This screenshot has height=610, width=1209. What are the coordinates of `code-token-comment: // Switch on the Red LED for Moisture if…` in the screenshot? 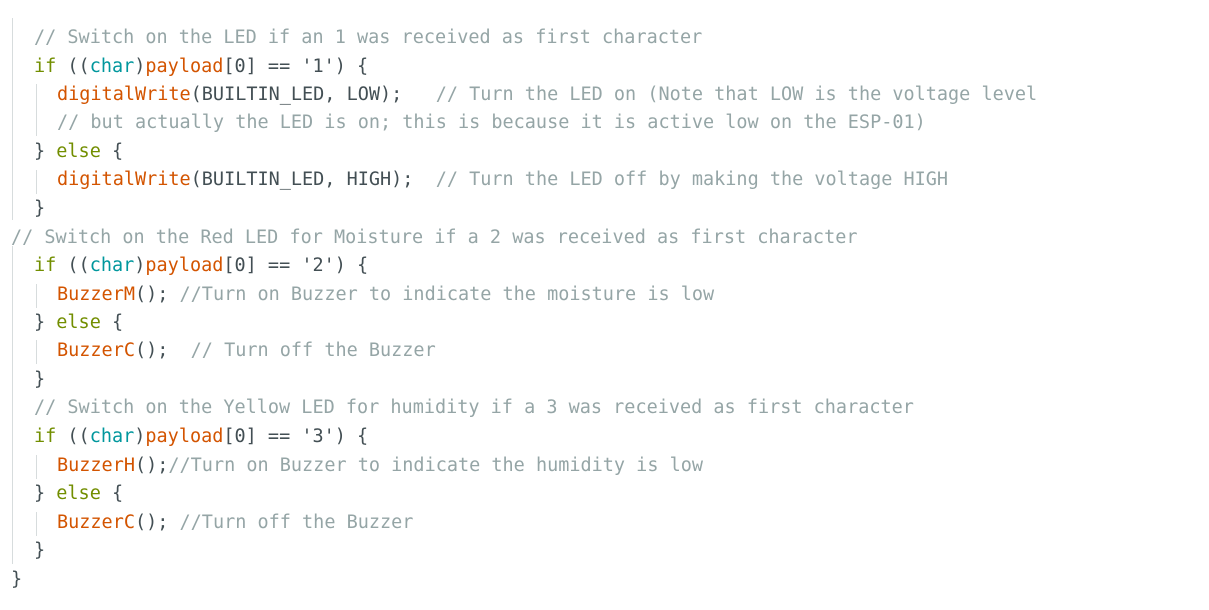 It's located at (434, 237).